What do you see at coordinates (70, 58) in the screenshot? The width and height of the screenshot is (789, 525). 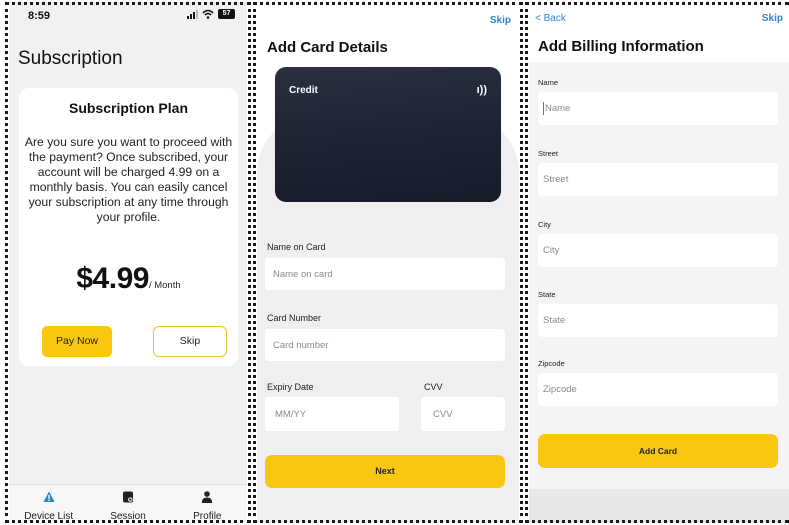 I see `page-title: Subscription` at bounding box center [70, 58].